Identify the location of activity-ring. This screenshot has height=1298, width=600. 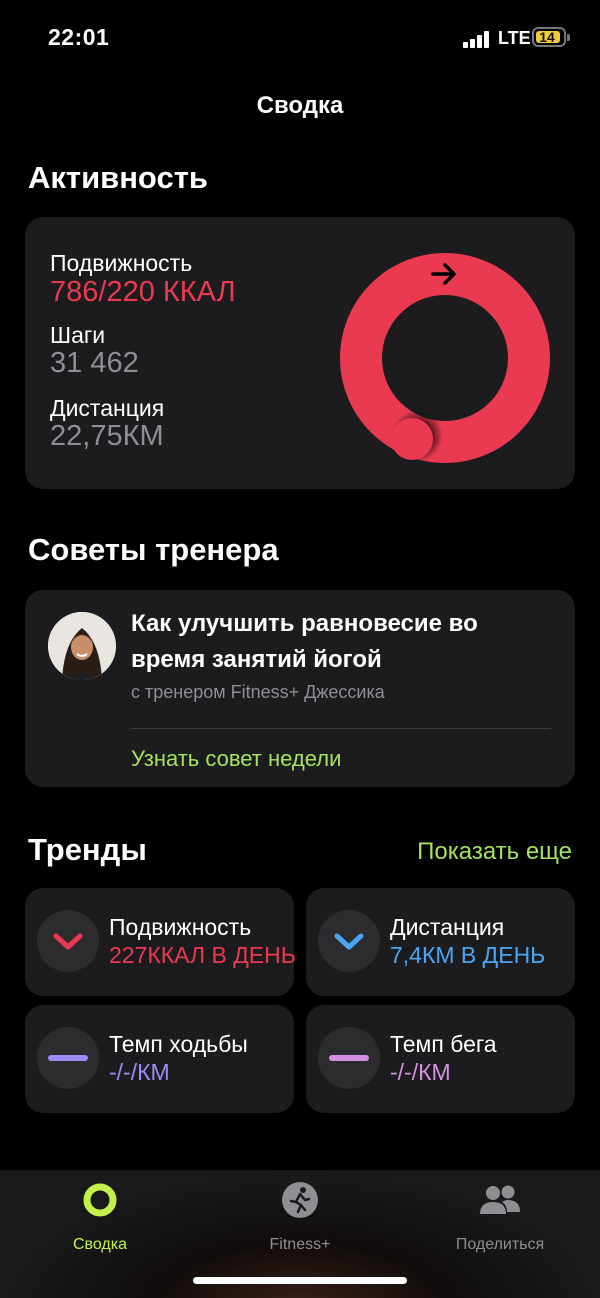
(445, 358).